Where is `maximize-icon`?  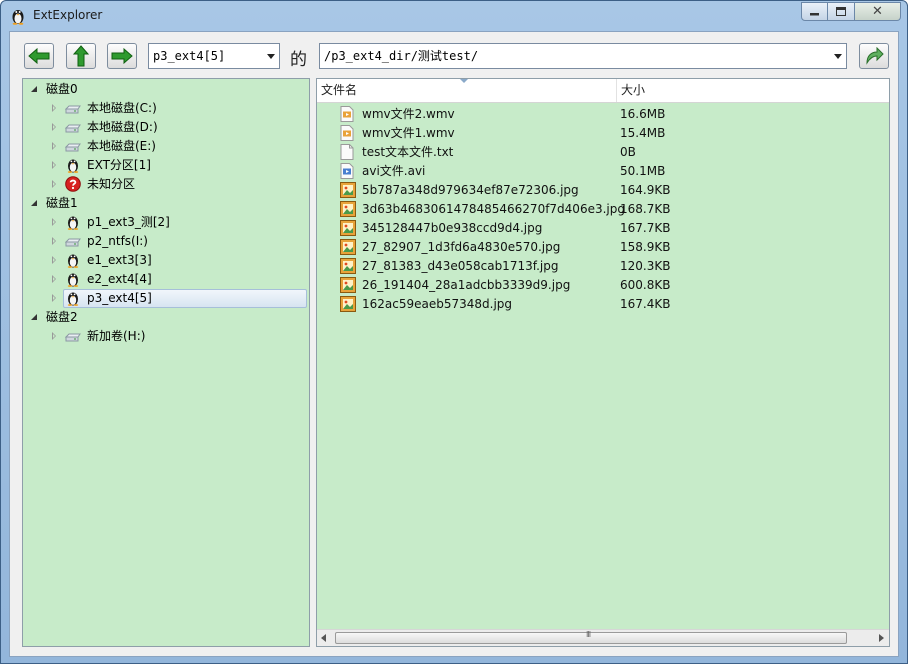 maximize-icon is located at coordinates (841, 11).